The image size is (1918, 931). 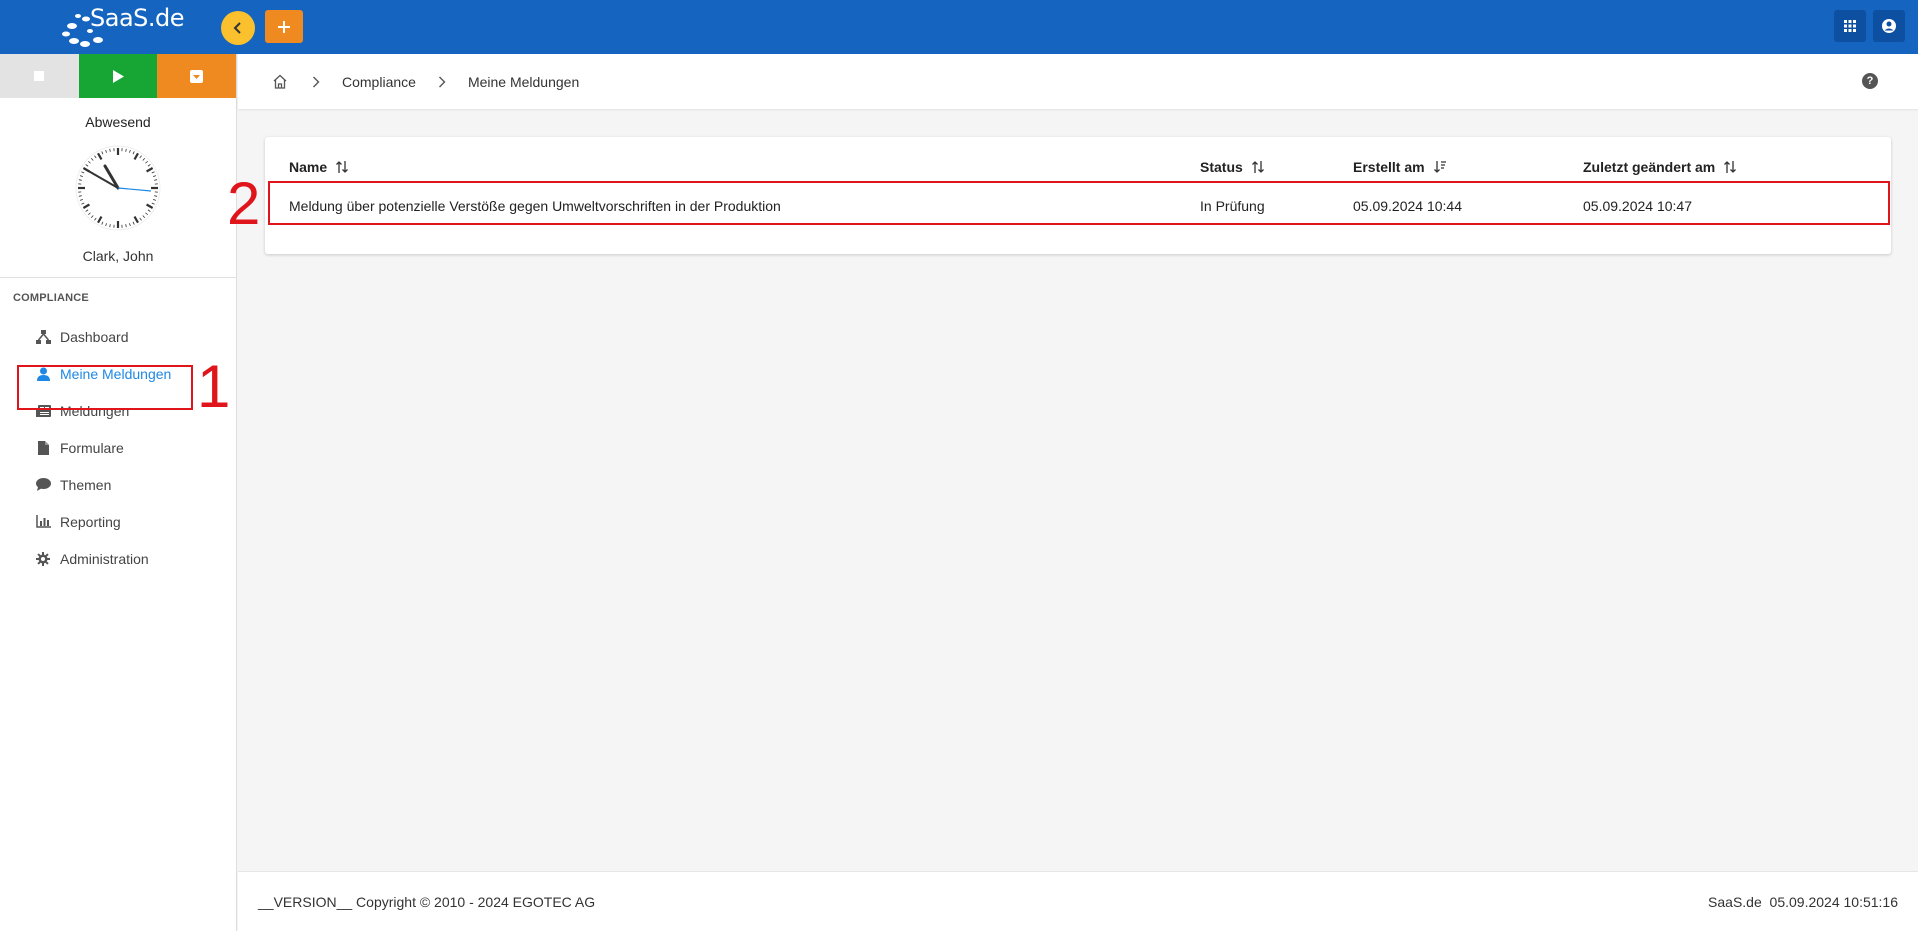 What do you see at coordinates (1440, 167) in the screenshot?
I see `sort-descending-icon` at bounding box center [1440, 167].